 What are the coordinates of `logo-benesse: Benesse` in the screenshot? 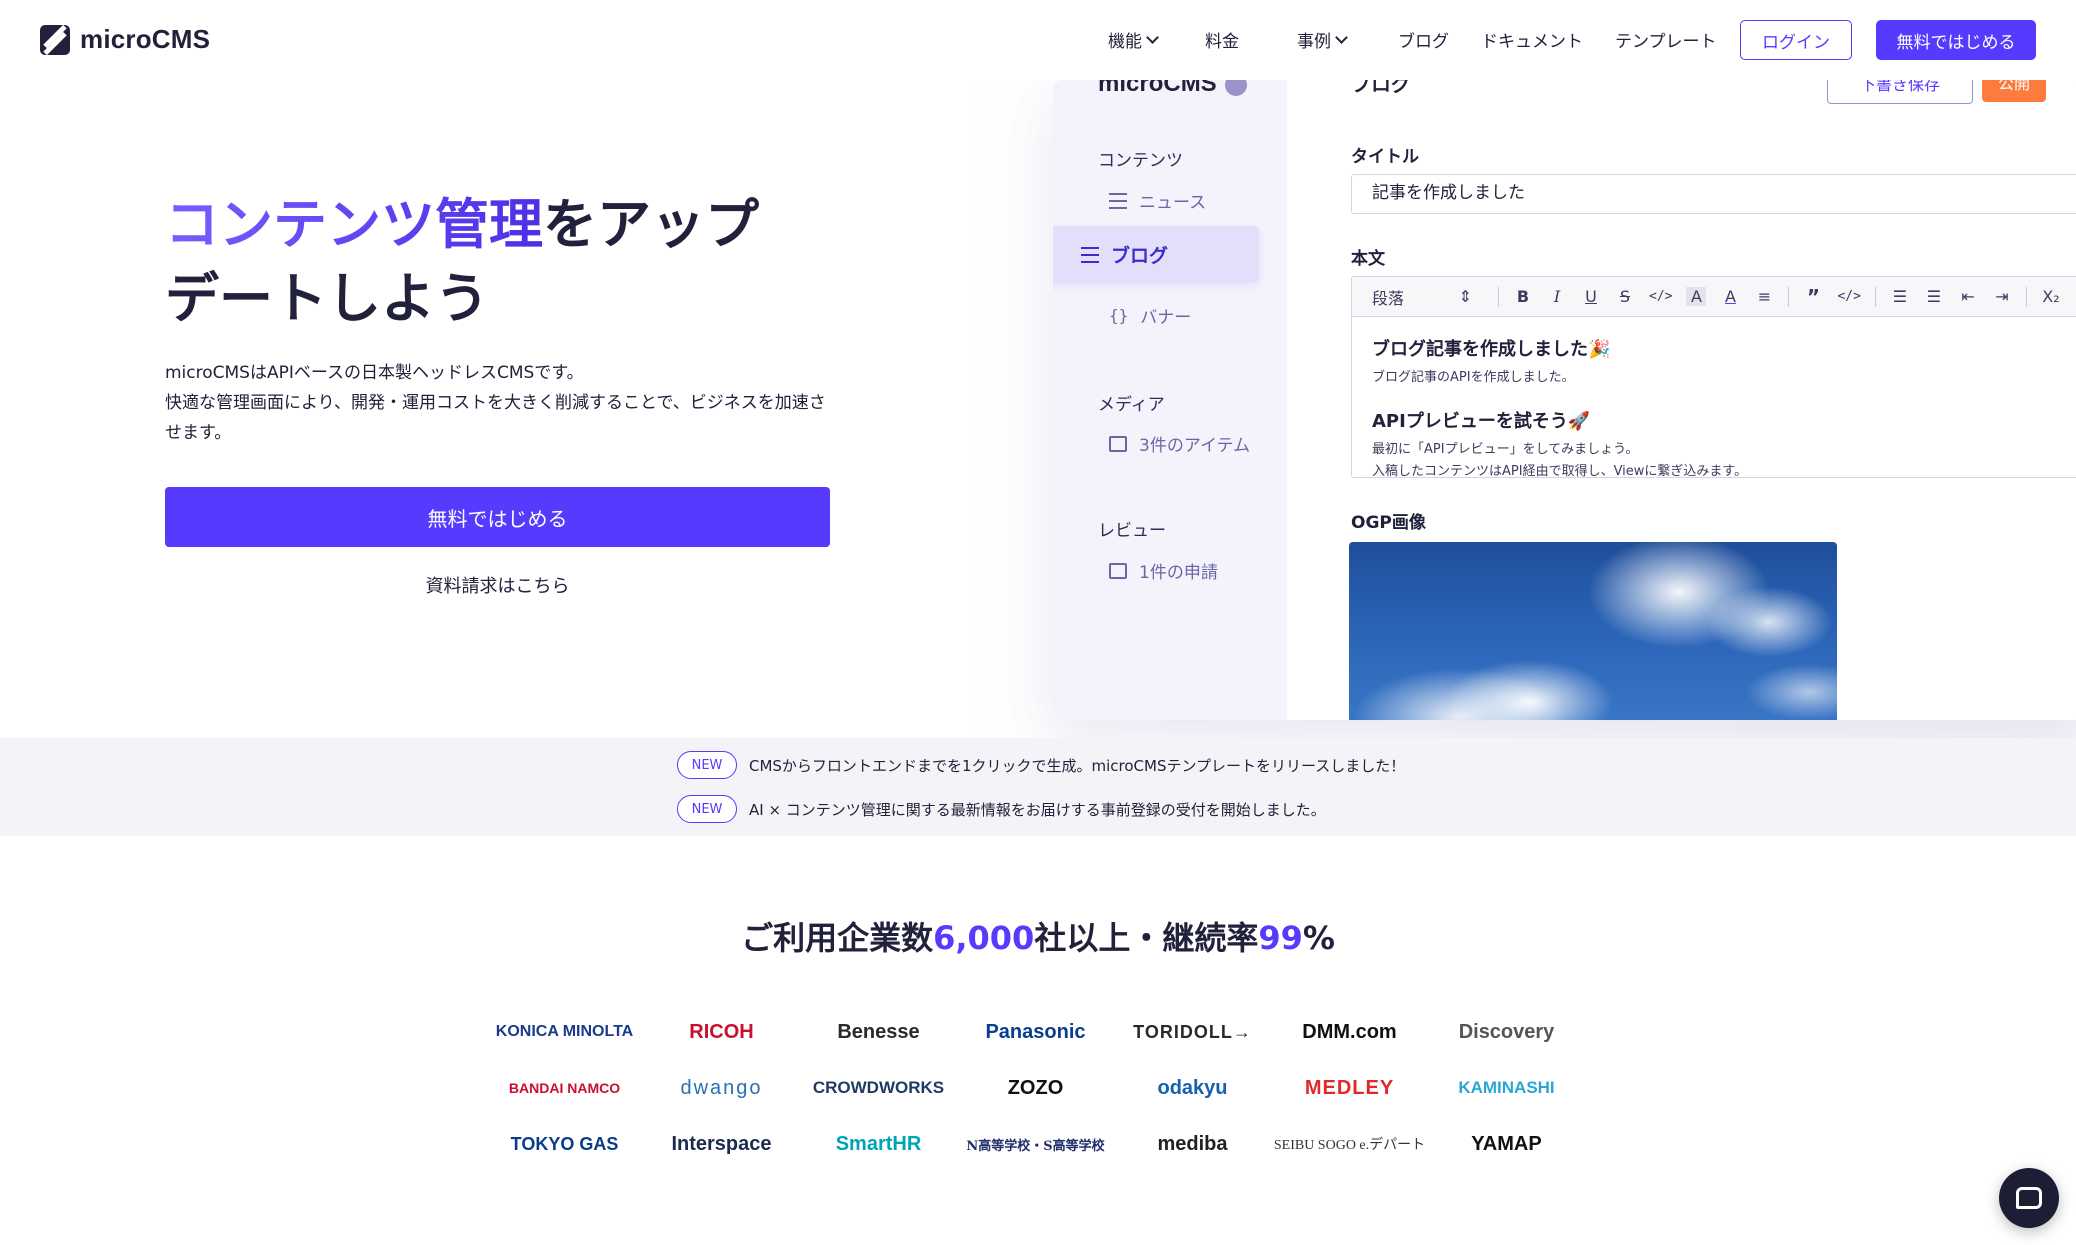 It's located at (878, 1031).